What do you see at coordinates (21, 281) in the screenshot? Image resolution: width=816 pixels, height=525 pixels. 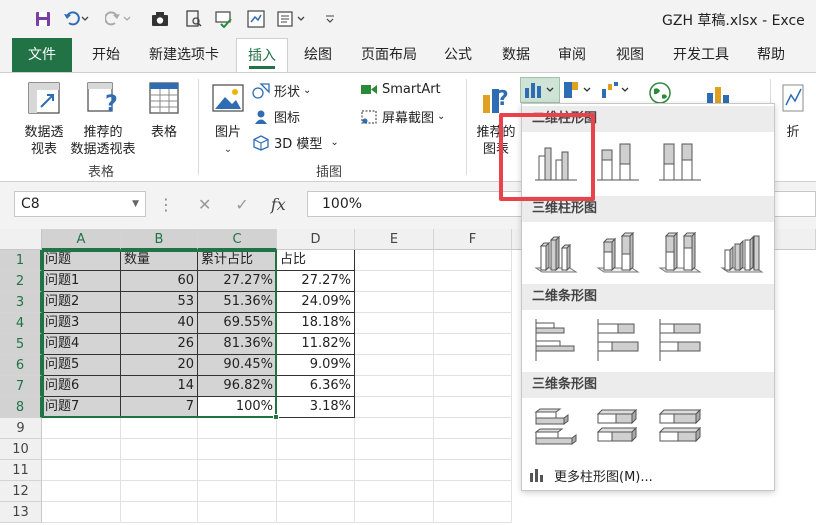 I see `row-header-2: 2` at bounding box center [21, 281].